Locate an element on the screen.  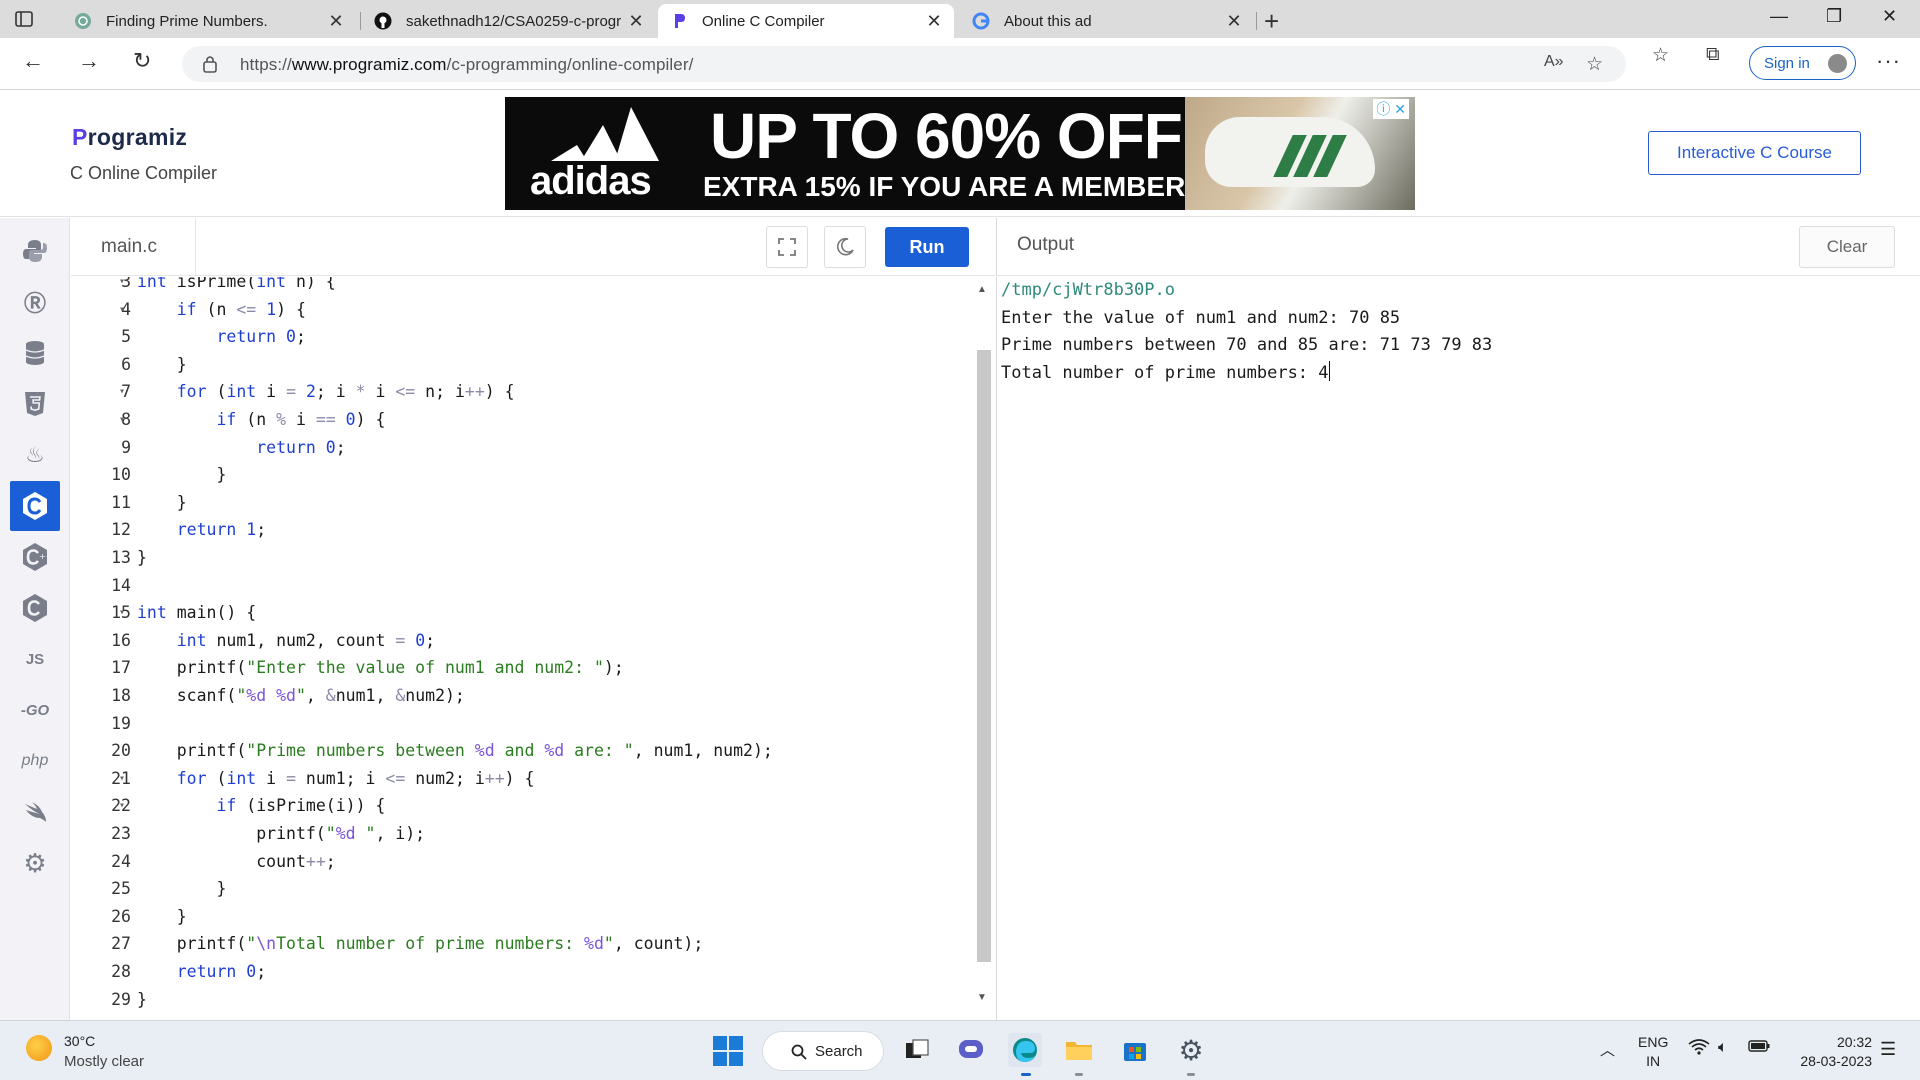
file-tab-main-c: main.c is located at coordinates (133, 247).